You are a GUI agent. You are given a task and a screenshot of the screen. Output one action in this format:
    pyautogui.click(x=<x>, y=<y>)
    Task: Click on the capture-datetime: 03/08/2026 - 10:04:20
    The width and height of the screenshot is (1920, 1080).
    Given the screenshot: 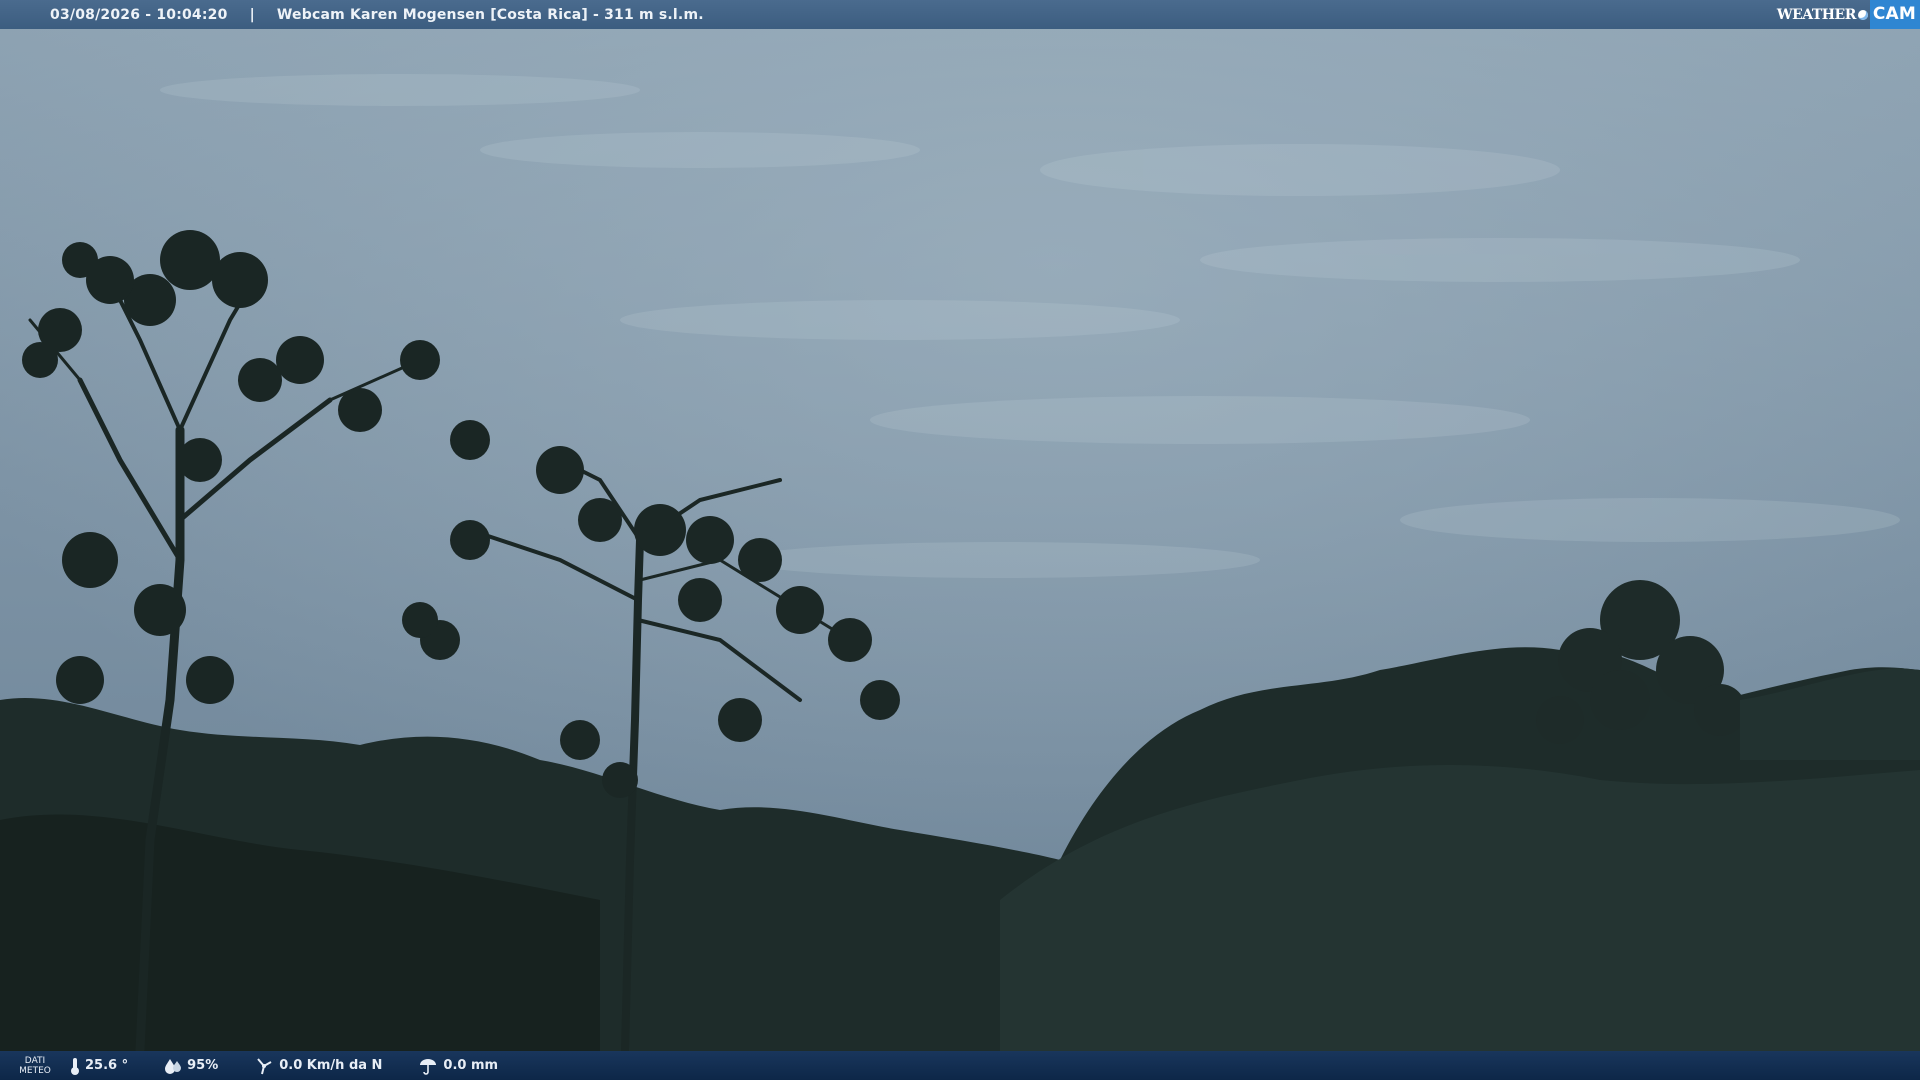 What is the action you would take?
    pyautogui.click(x=139, y=14)
    